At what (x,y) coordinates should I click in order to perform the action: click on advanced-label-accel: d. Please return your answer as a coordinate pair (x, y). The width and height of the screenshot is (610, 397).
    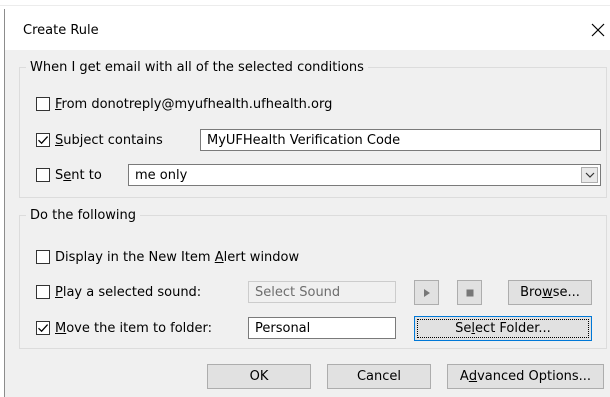
    Looking at the image, I should click on (473, 376).